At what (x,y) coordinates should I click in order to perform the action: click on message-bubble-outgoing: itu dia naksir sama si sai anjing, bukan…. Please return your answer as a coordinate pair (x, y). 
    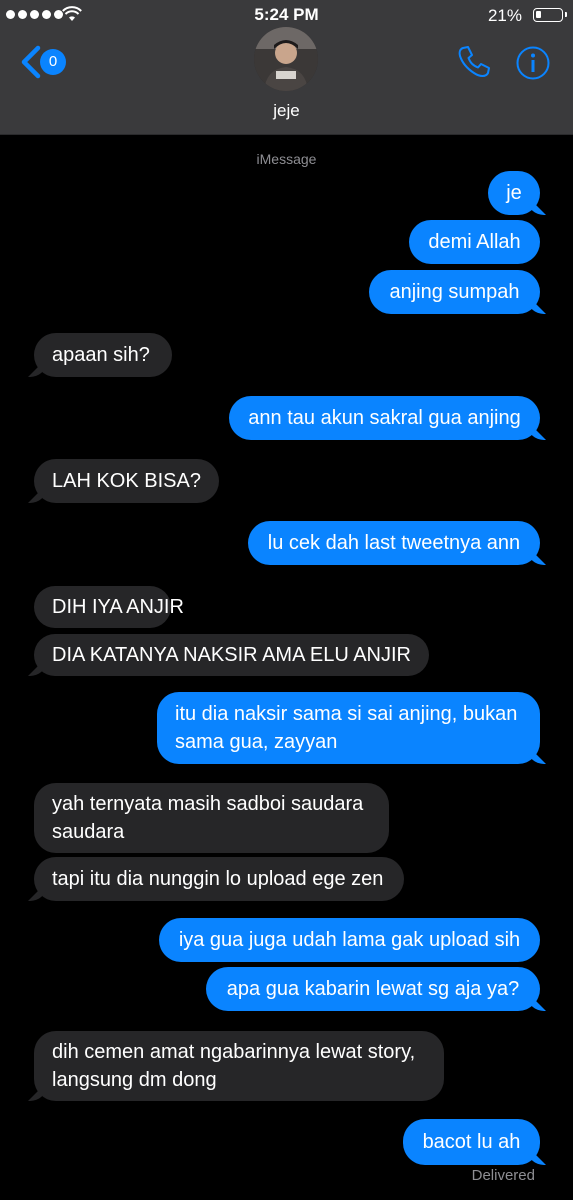
    Looking at the image, I should click on (348, 728).